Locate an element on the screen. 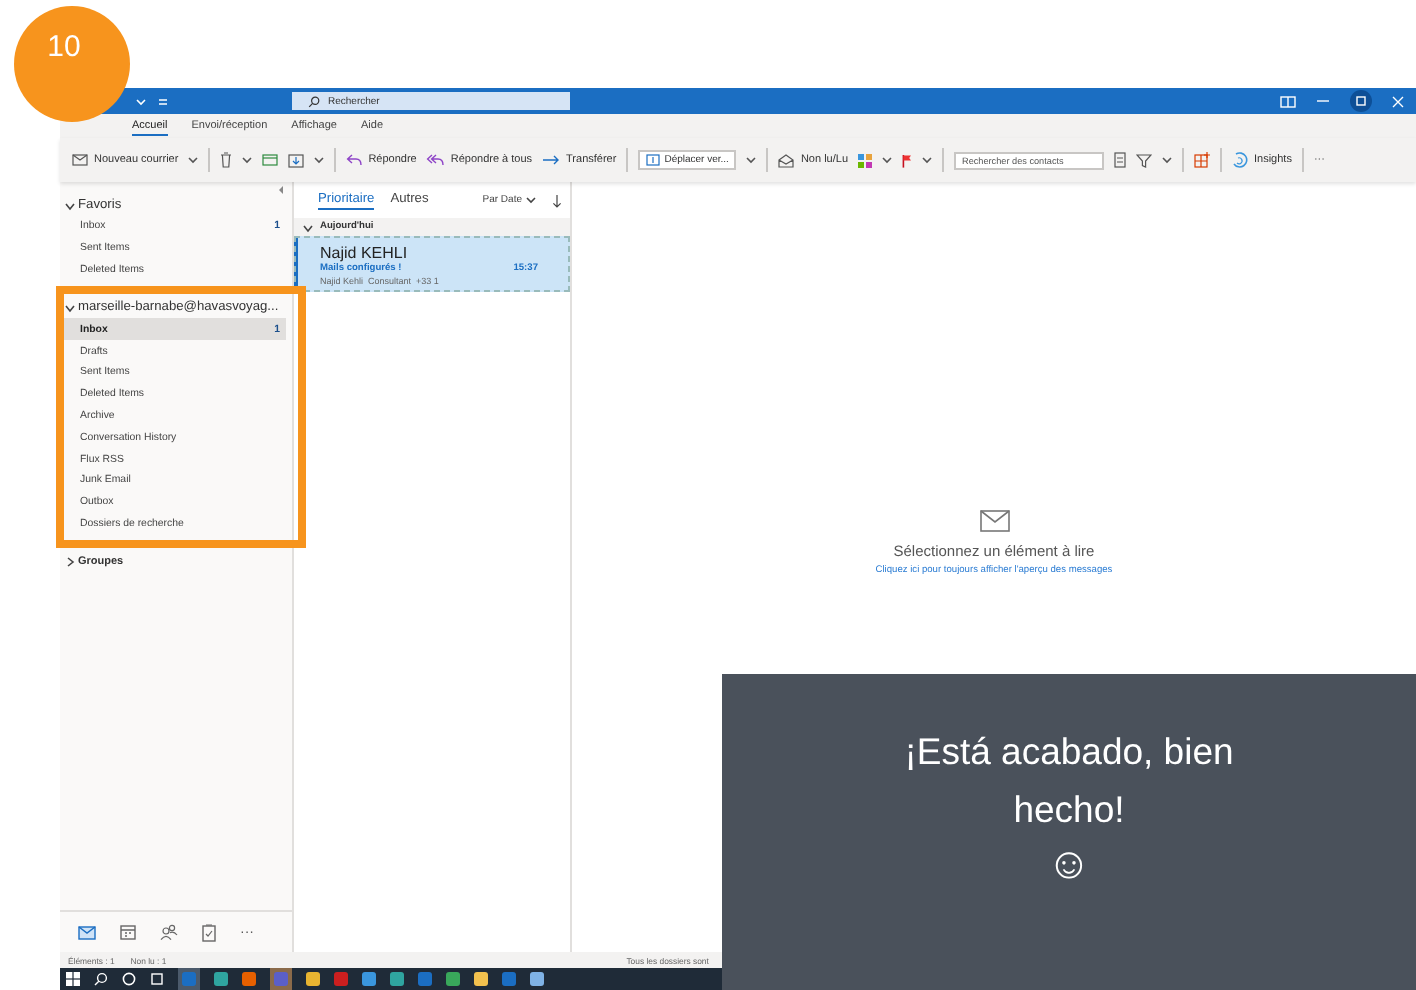 The image size is (1416, 990). clipboard-check-icon is located at coordinates (209, 932).